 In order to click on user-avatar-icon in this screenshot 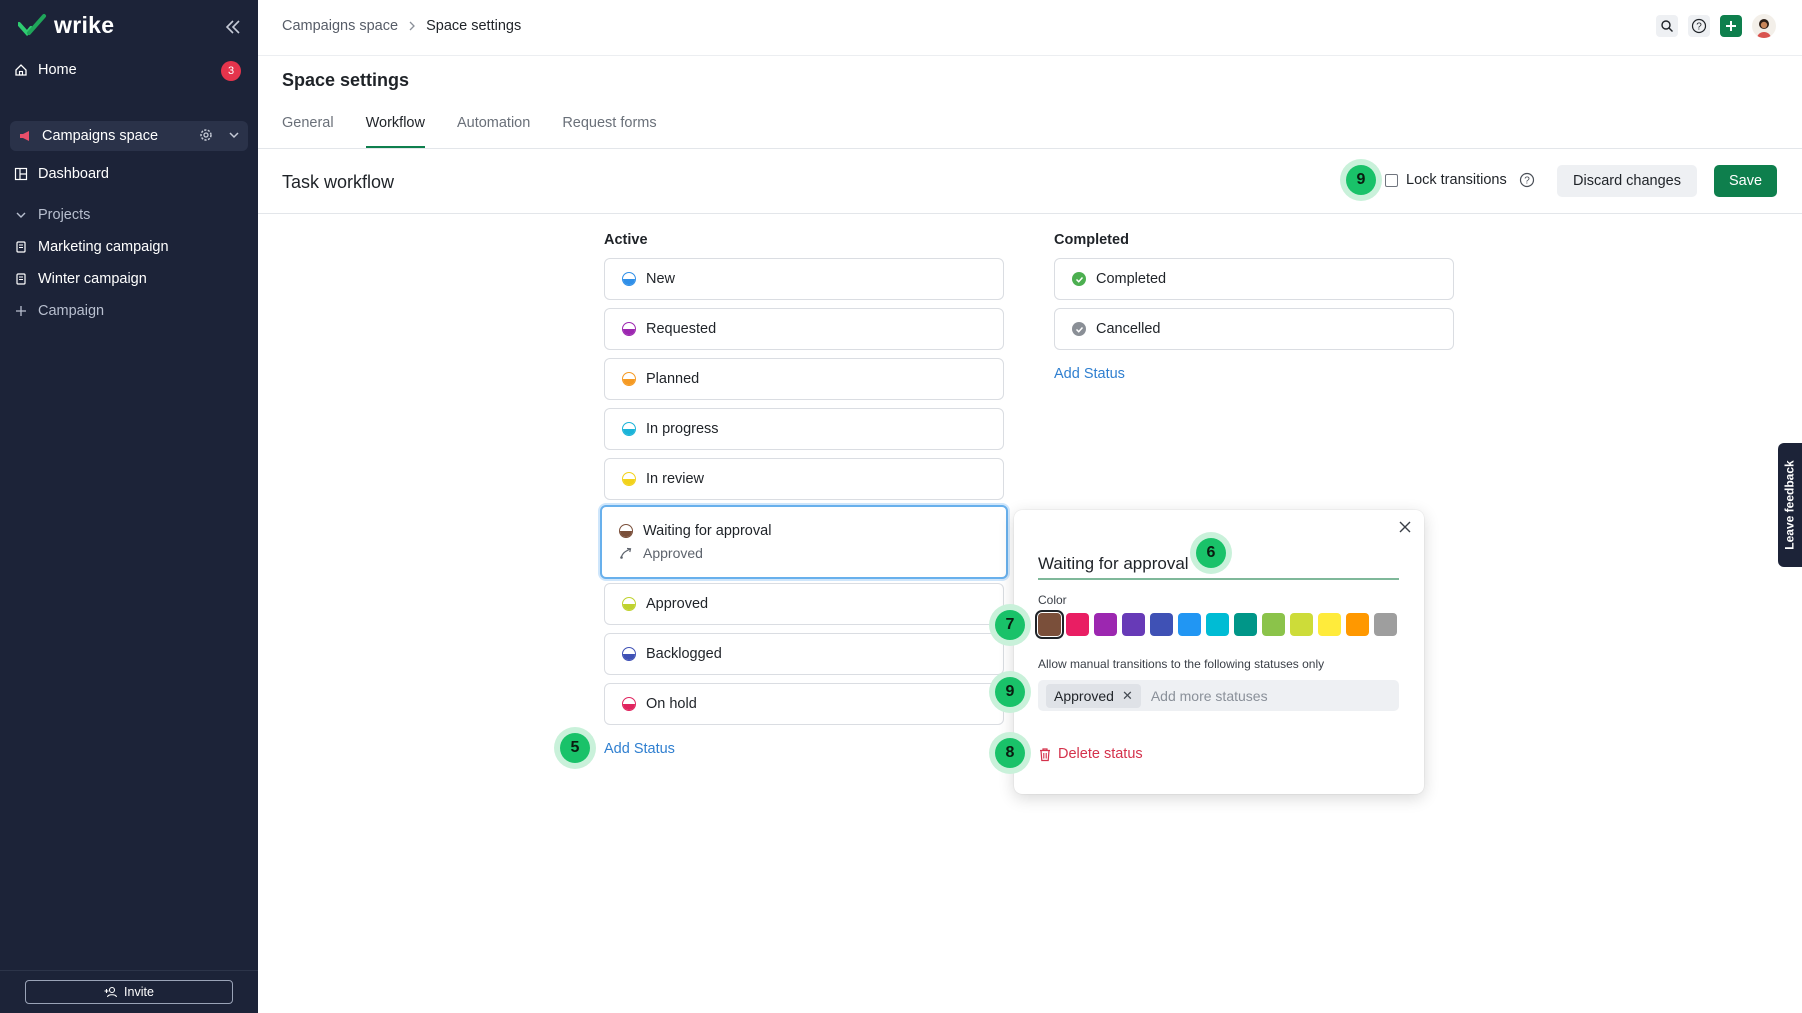, I will do `click(1764, 28)`.